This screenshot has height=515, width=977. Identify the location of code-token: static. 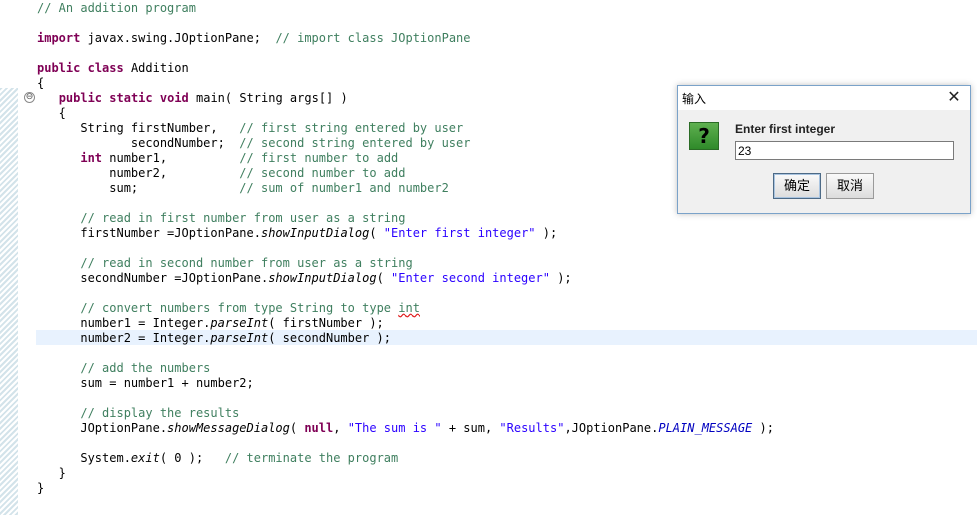
(131, 98).